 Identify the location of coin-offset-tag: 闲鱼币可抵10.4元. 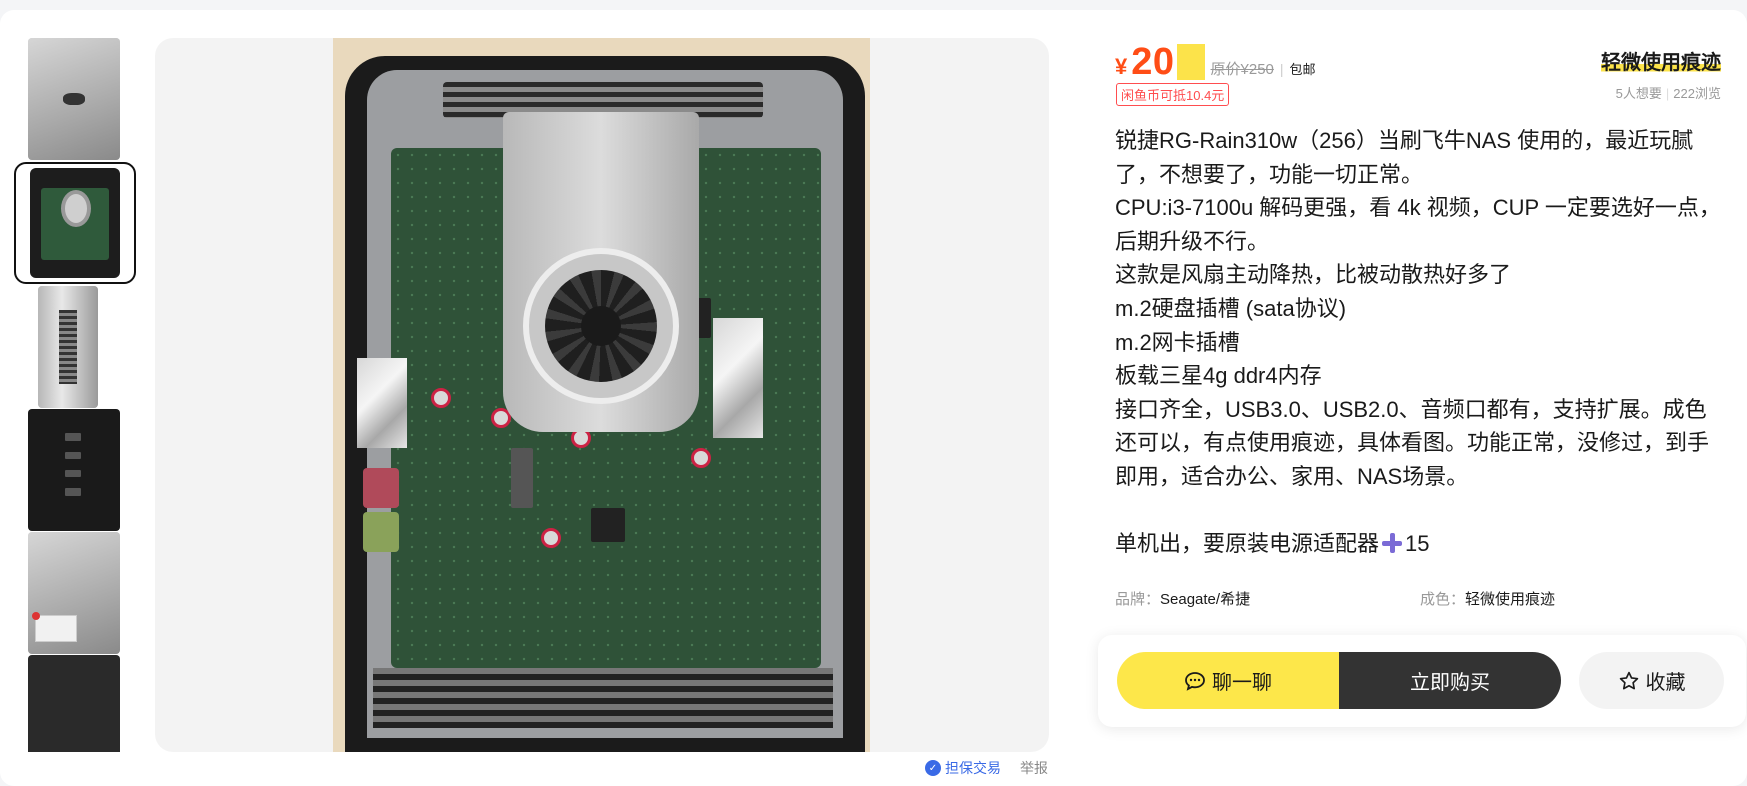
(1173, 94).